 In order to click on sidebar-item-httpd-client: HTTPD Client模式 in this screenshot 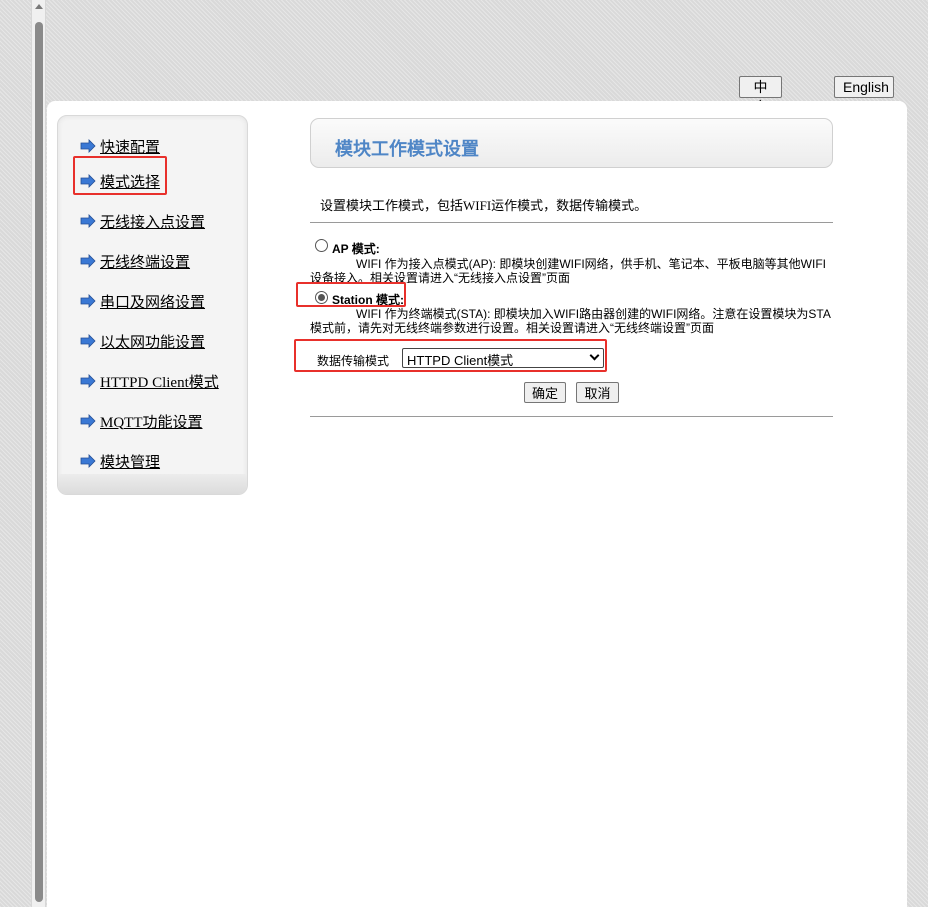, I will do `click(149, 381)`.